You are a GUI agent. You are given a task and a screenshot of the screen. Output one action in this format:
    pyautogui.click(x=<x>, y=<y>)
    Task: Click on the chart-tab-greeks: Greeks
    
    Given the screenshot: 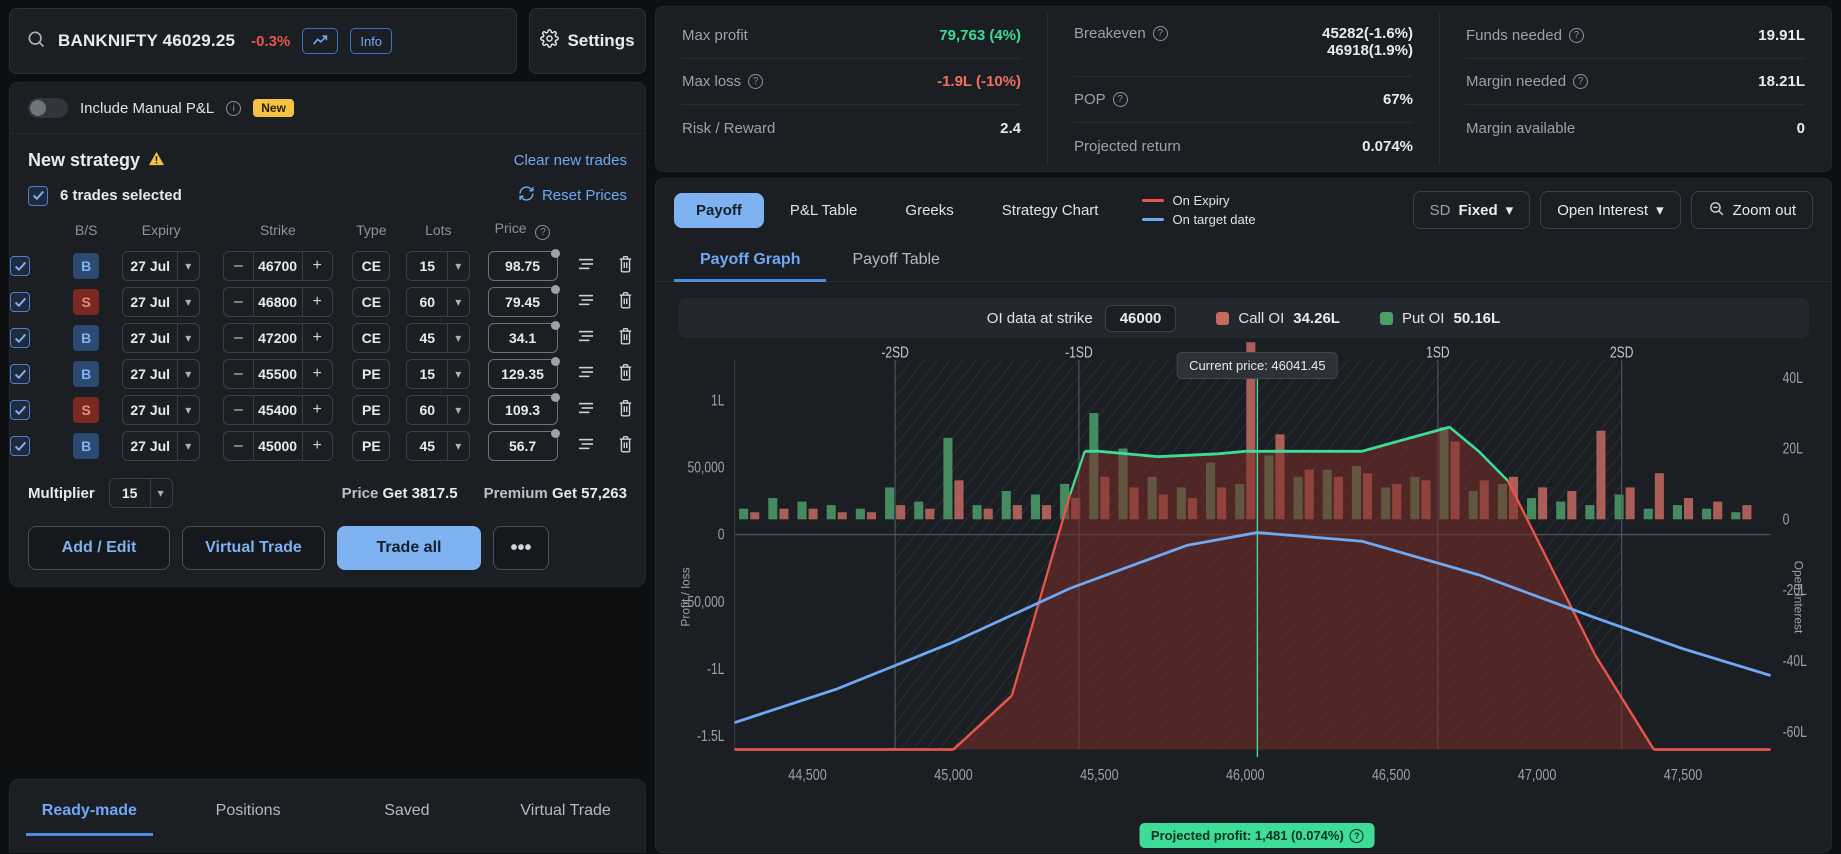 What is the action you would take?
    pyautogui.click(x=929, y=210)
    